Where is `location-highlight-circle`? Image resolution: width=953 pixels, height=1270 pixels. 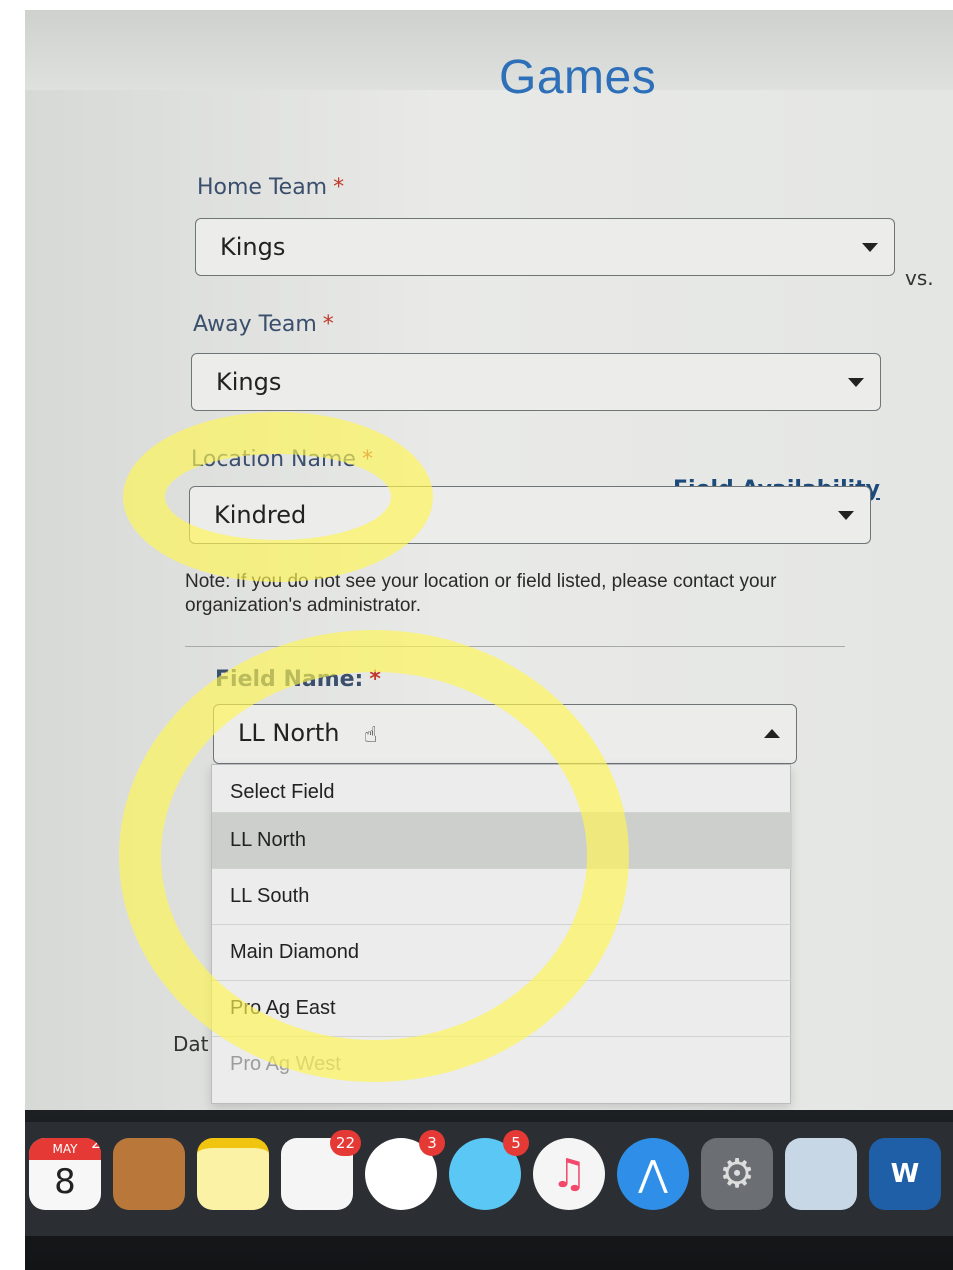 location-highlight-circle is located at coordinates (278, 497).